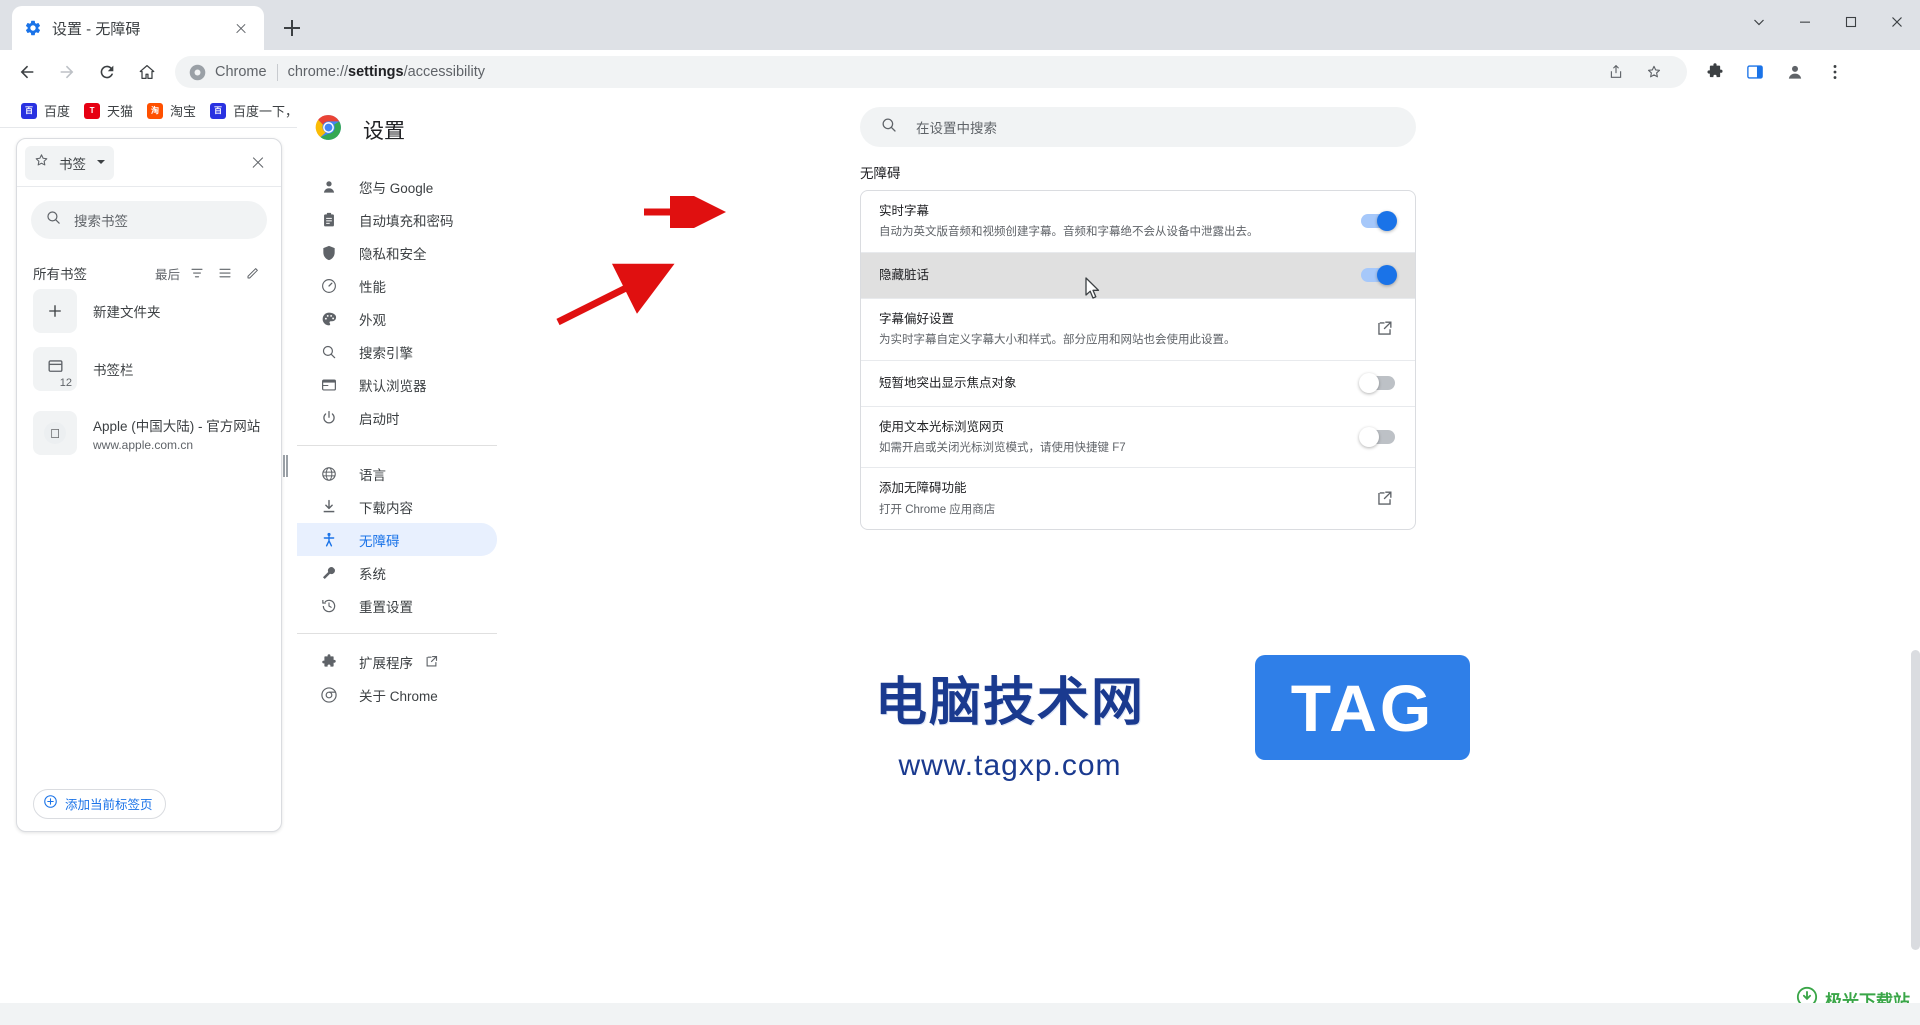 The width and height of the screenshot is (1920, 1025). Describe the element at coordinates (397, 252) in the screenshot. I see `sidebar-item-privacy-security: 隐私和安全` at that location.